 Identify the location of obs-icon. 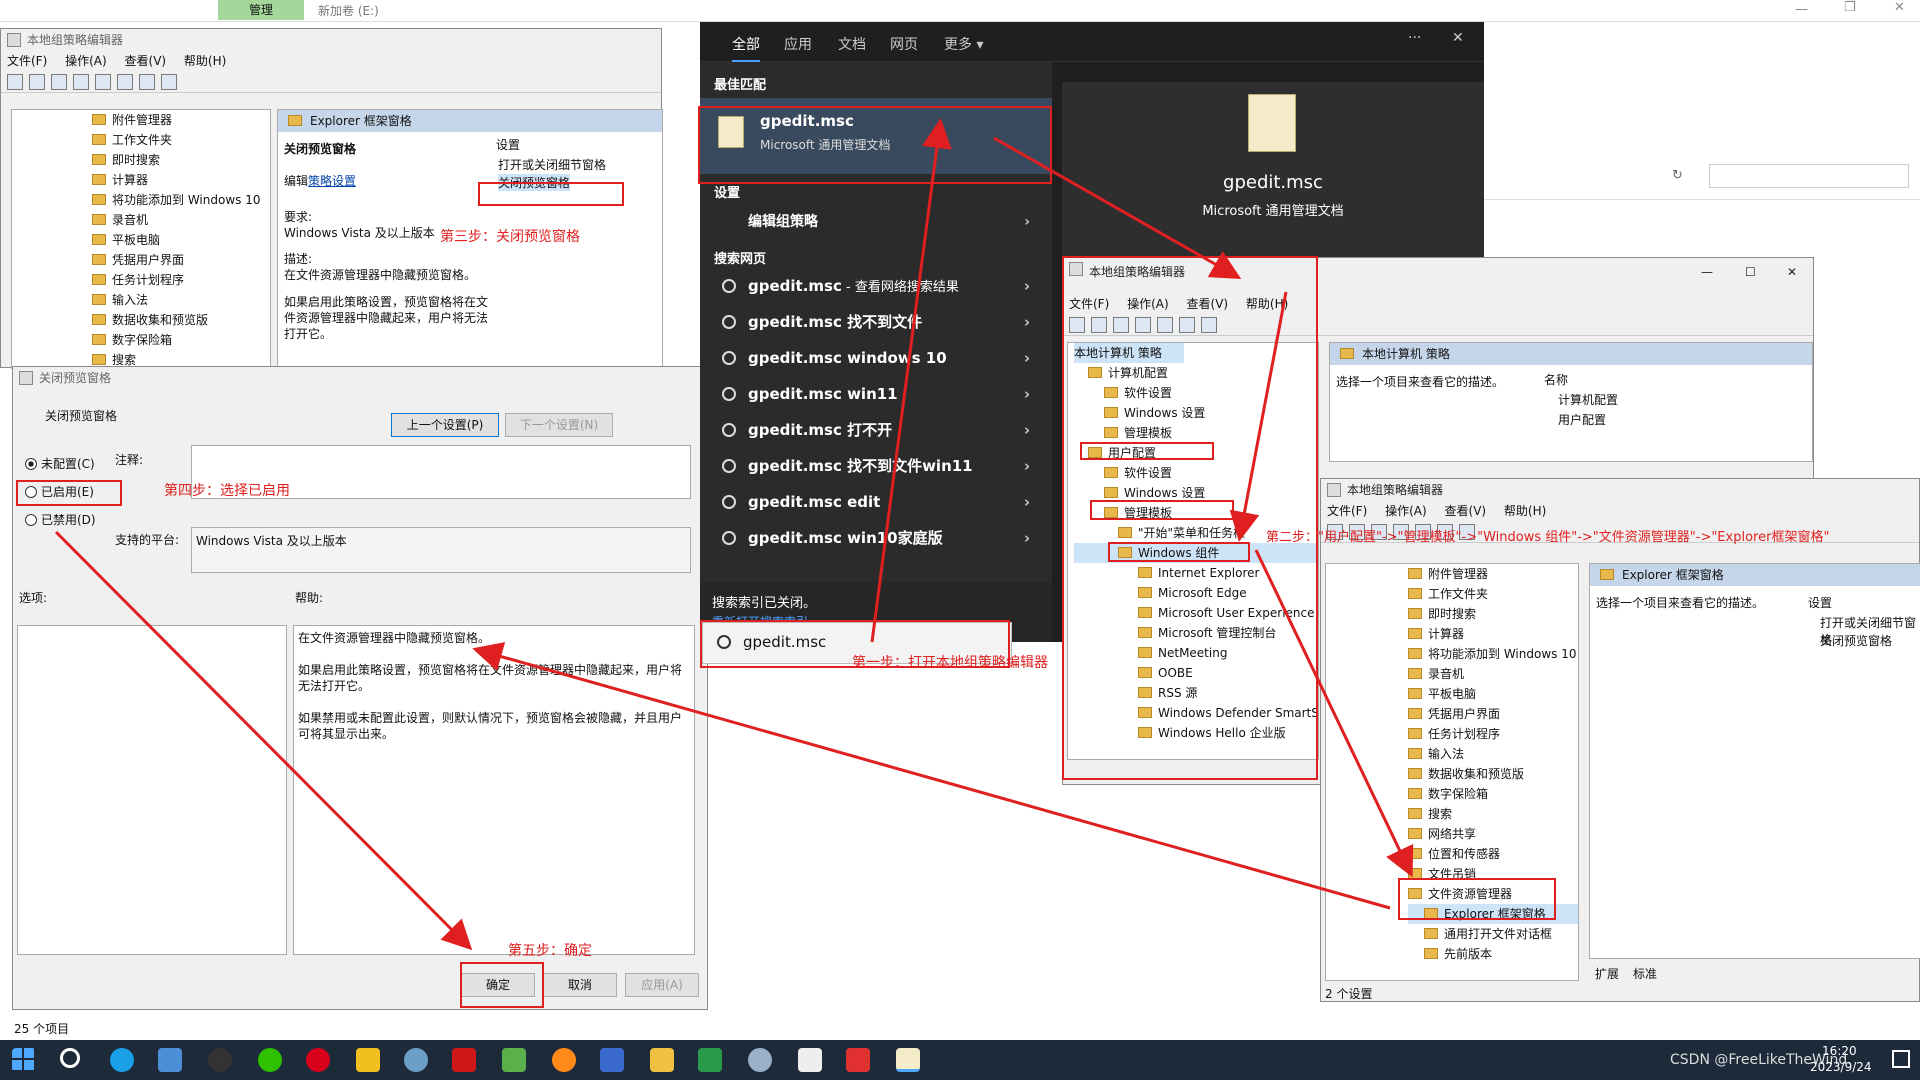
(220, 1060).